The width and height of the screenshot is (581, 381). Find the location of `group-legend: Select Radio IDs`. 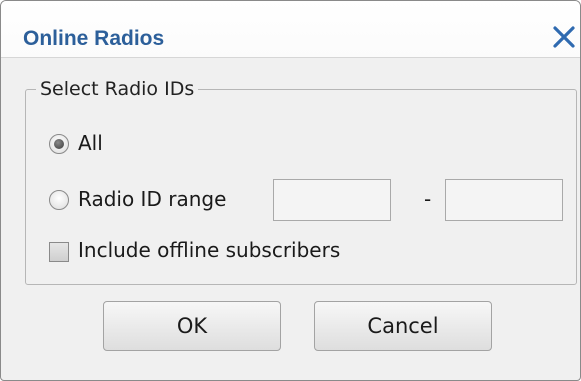

group-legend: Select Radio IDs is located at coordinates (117, 89).